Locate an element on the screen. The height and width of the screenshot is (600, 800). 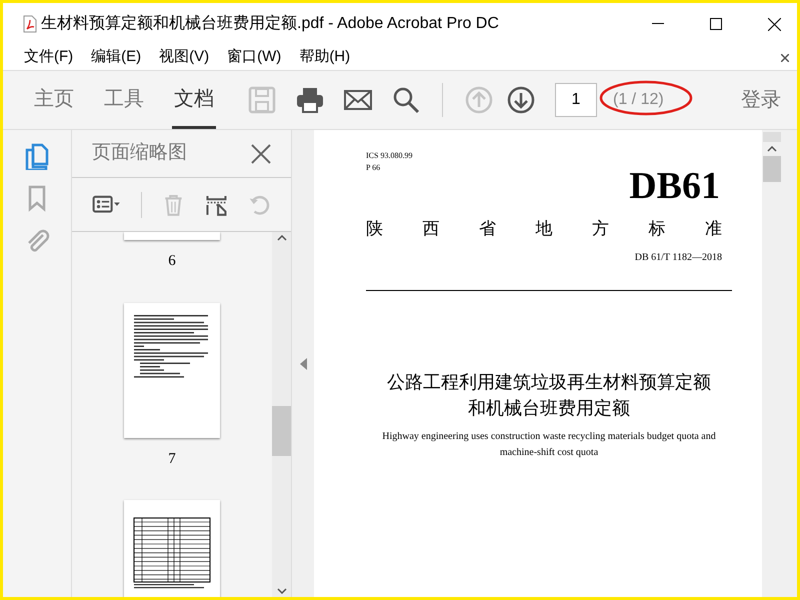
document-heading-char: 地 is located at coordinates (544, 229).